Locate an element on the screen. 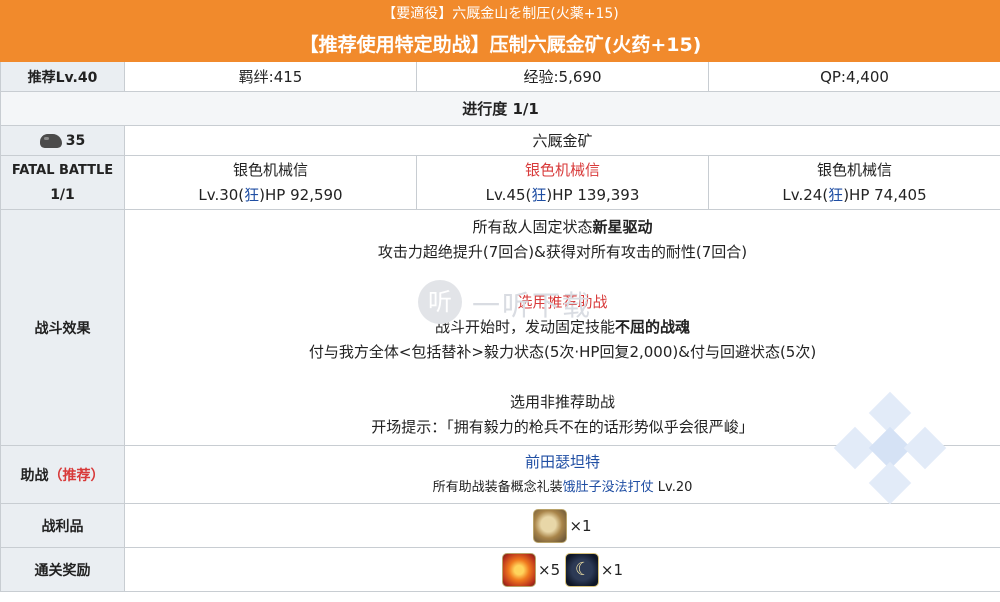 Image resolution: width=1000 pixels, height=602 pixels. effect-skill-spirit: 不屈的战魂 is located at coordinates (653, 327).